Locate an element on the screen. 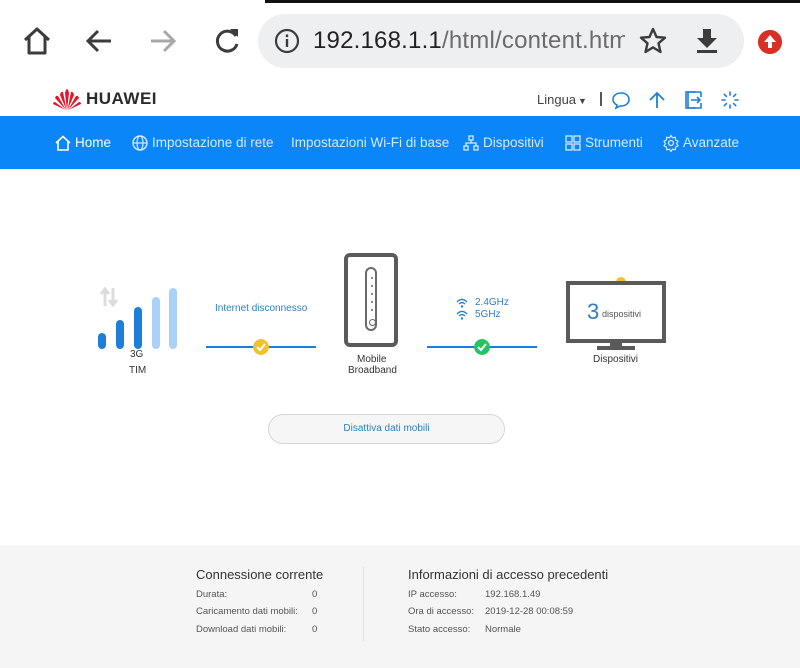 The height and width of the screenshot is (668, 800). monitor-base is located at coordinates (616, 348).